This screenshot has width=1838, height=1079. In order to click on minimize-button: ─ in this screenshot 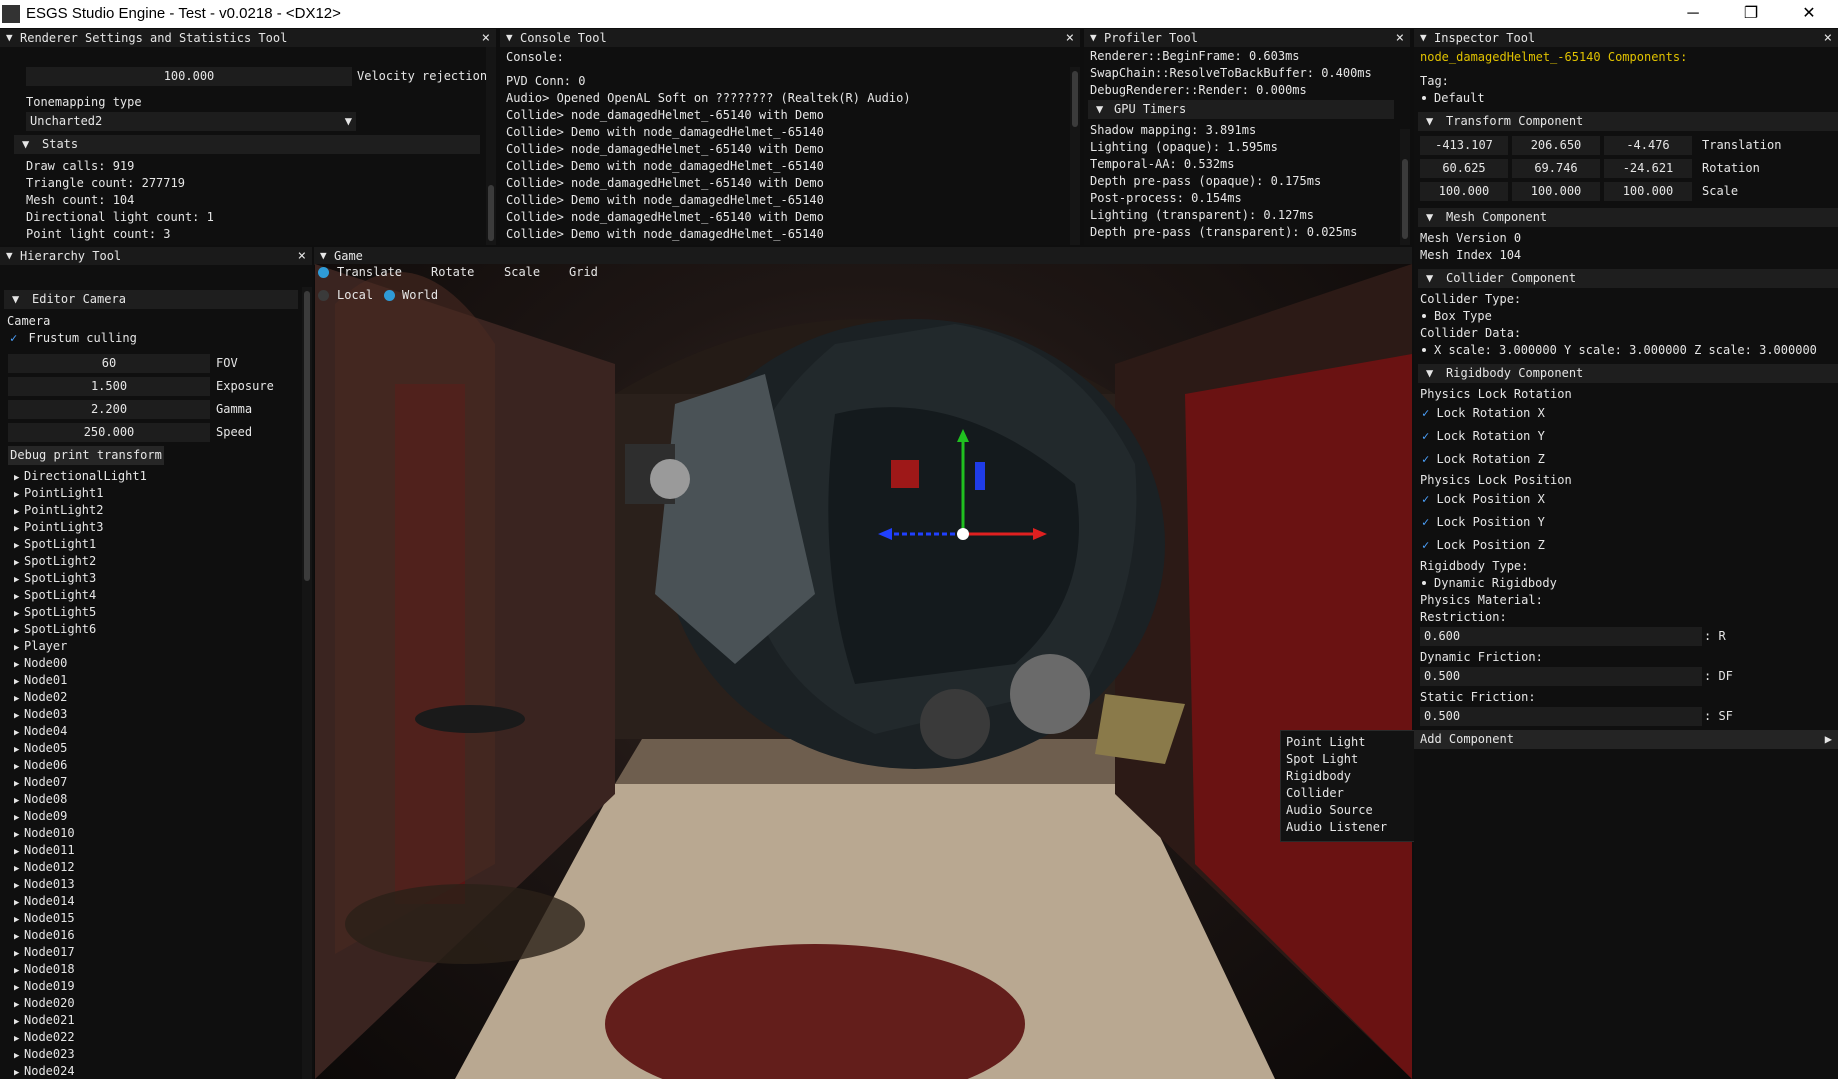, I will do `click(1693, 14)`.